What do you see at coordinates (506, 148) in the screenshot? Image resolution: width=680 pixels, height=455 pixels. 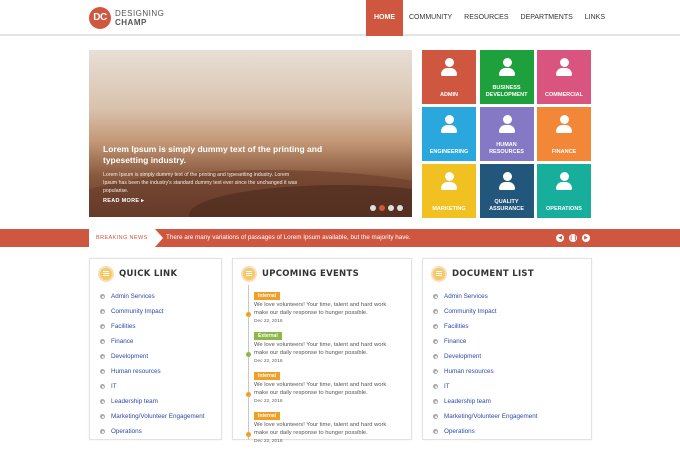 I see `tile-label: HUMAN RESOURCES` at bounding box center [506, 148].